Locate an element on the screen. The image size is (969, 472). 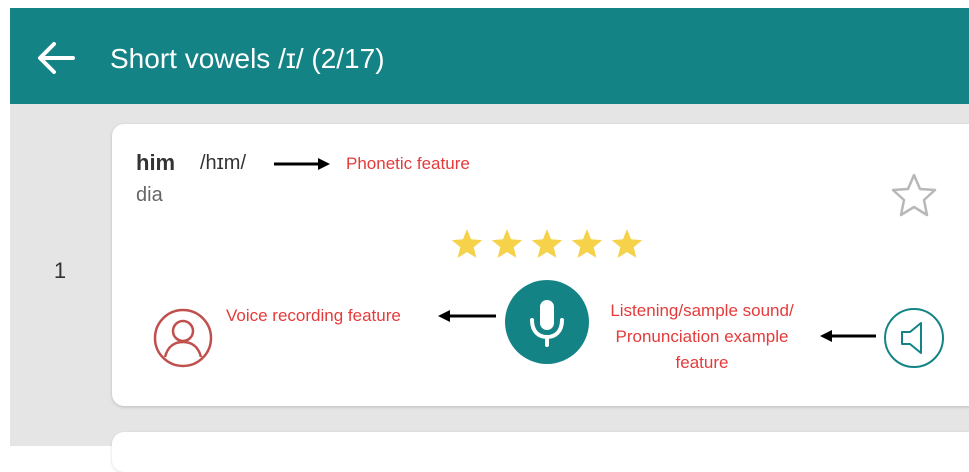
phonetic-text: /hɪm/ is located at coordinates (223, 163).